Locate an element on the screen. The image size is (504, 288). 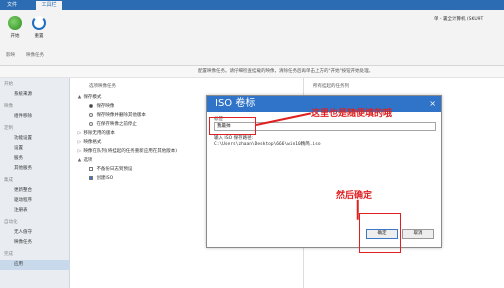
option-label: 保存模式 is located at coordinates (92, 97).